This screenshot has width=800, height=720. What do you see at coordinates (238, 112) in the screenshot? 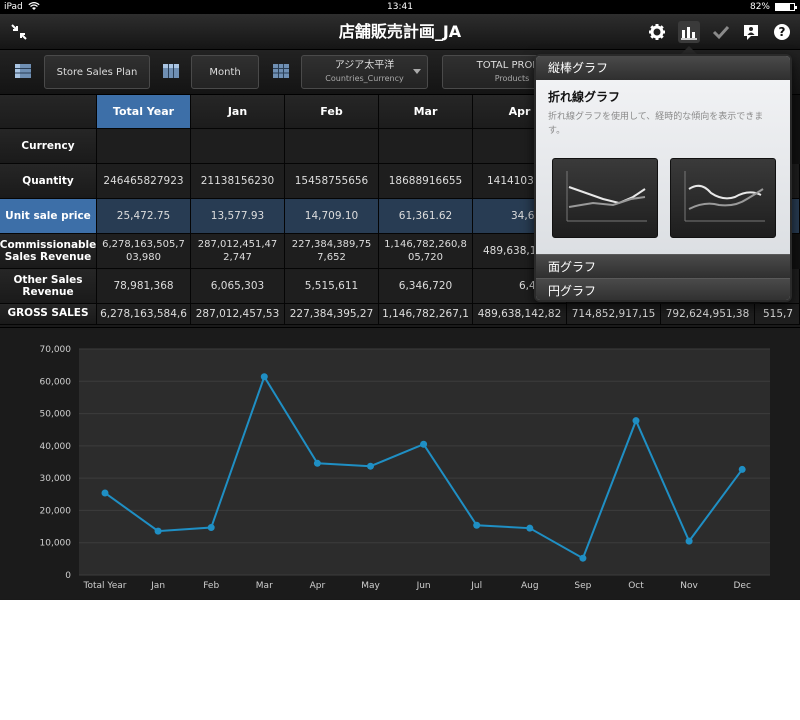
I see `col-header-jan: Jan` at bounding box center [238, 112].